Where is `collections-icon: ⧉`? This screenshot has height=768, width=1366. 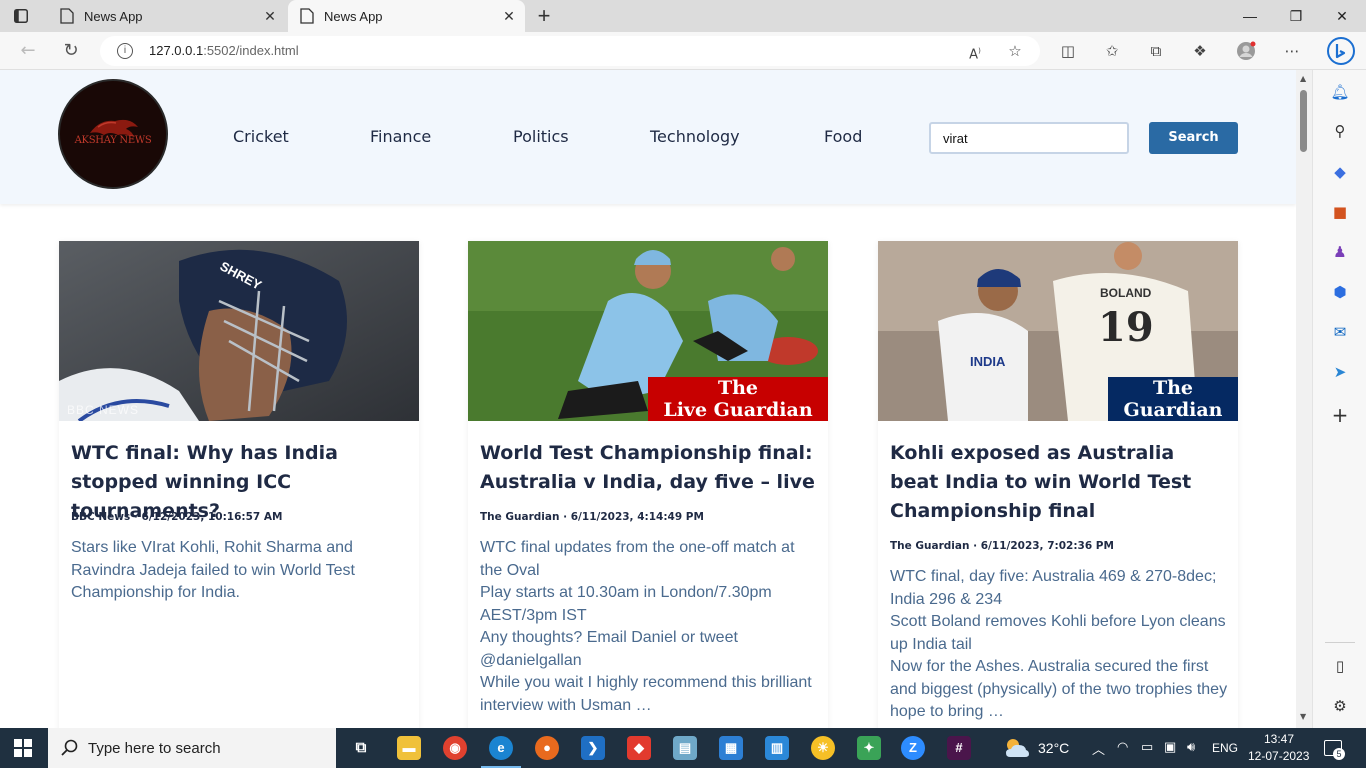
collections-icon: ⧉ is located at coordinates (1156, 51).